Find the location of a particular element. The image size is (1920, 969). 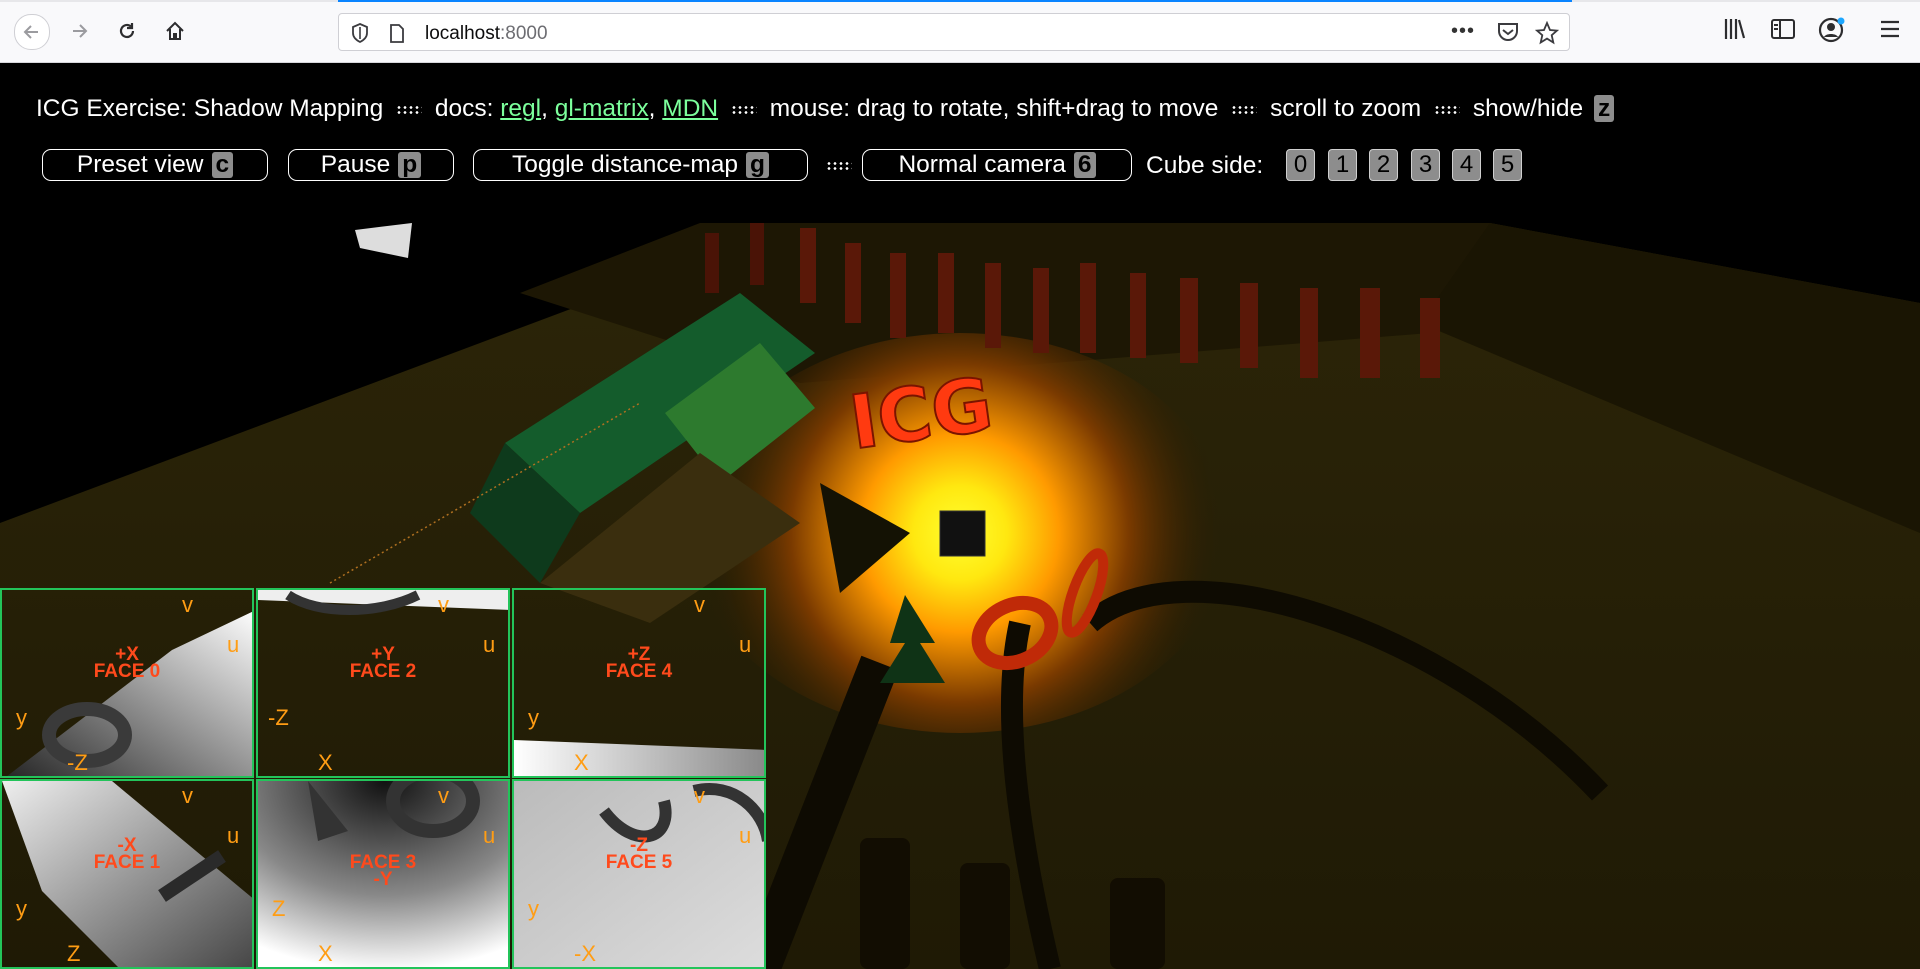

docs-label: docs: is located at coordinates (464, 108).